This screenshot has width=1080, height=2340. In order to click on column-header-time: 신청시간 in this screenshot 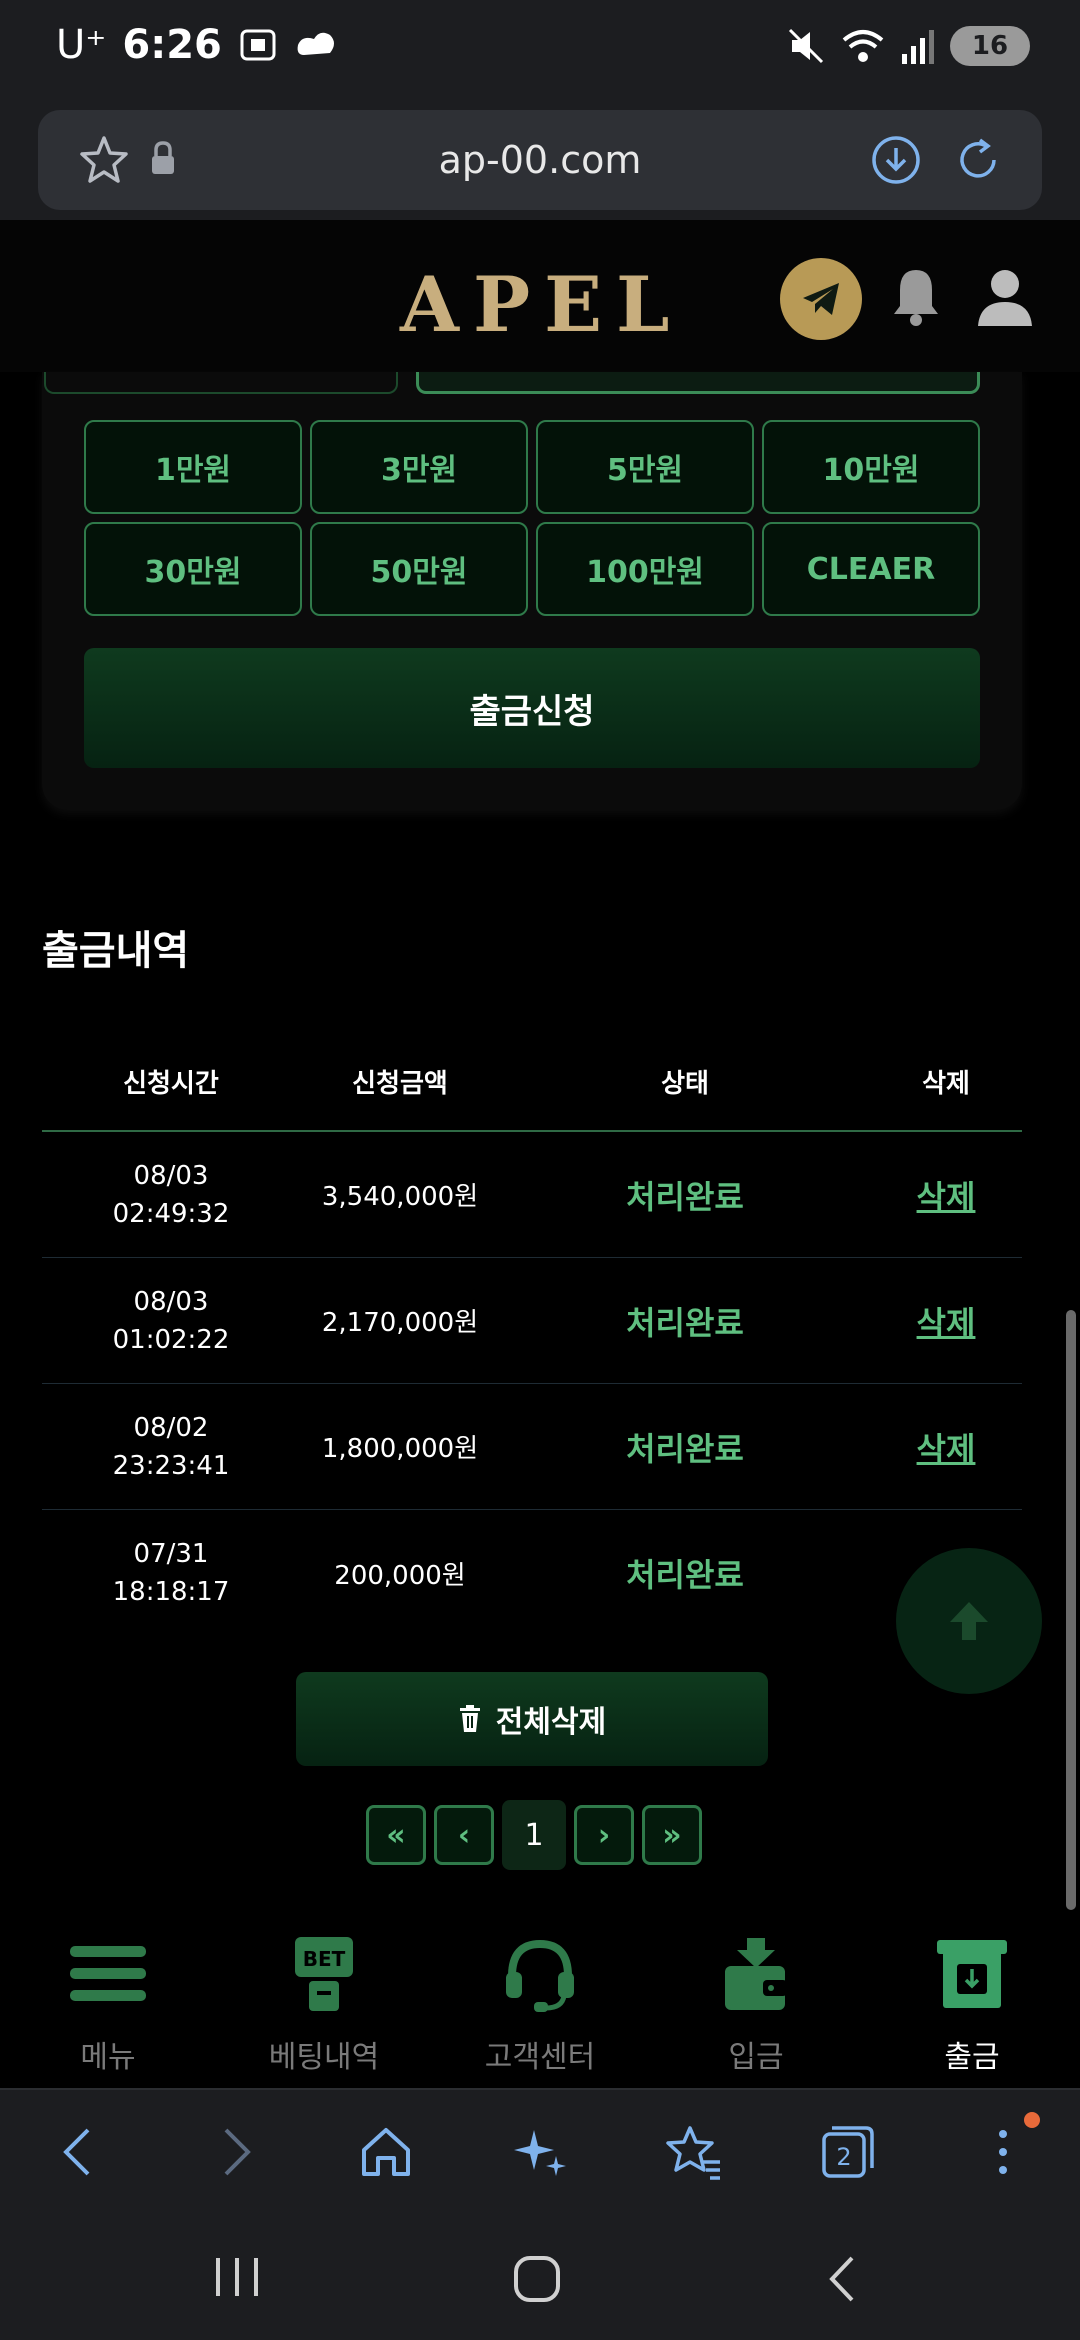, I will do `click(171, 1083)`.